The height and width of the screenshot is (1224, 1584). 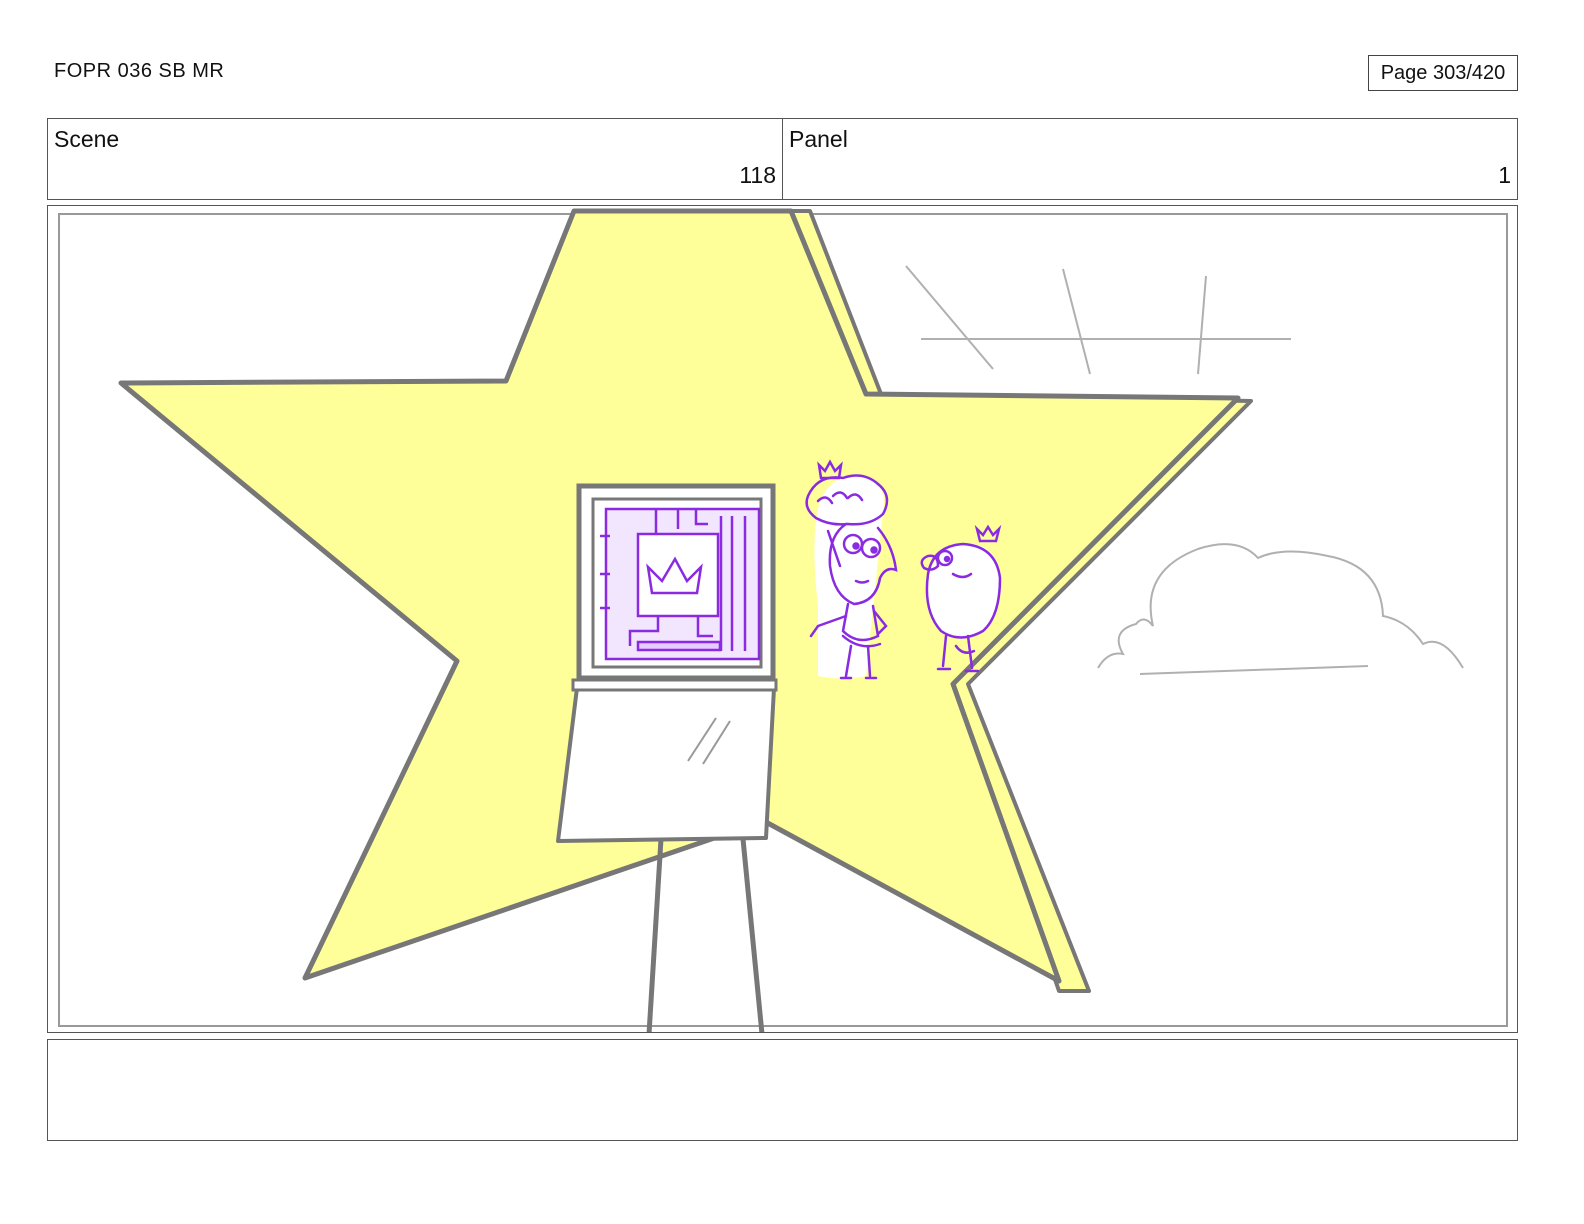 What do you see at coordinates (818, 139) in the screenshot?
I see `panel-label: Panel` at bounding box center [818, 139].